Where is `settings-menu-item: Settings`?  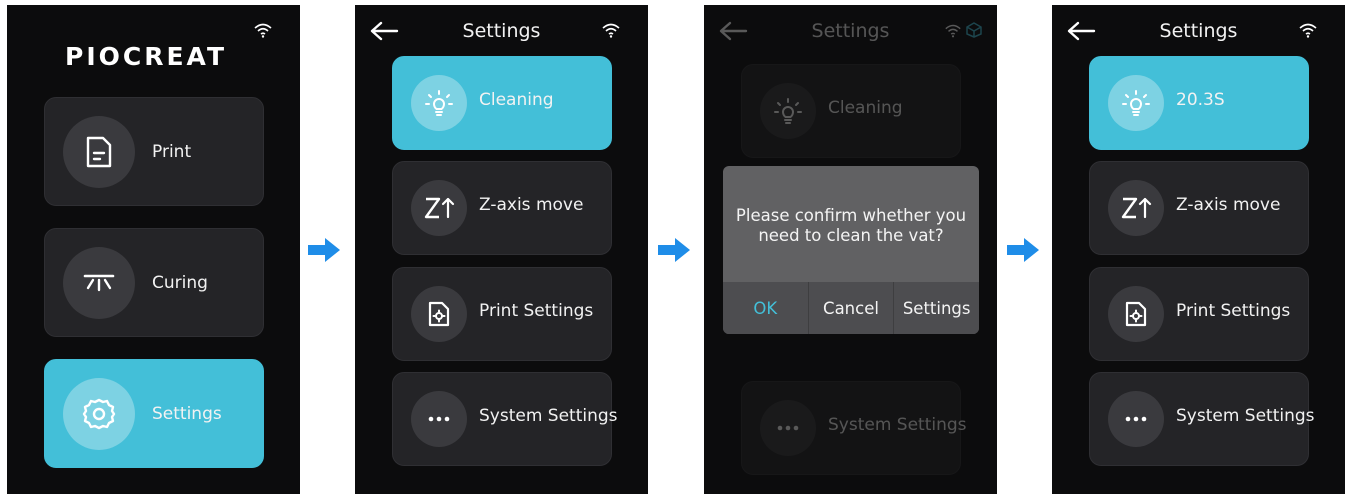
settings-menu-item: Settings is located at coordinates (154, 413).